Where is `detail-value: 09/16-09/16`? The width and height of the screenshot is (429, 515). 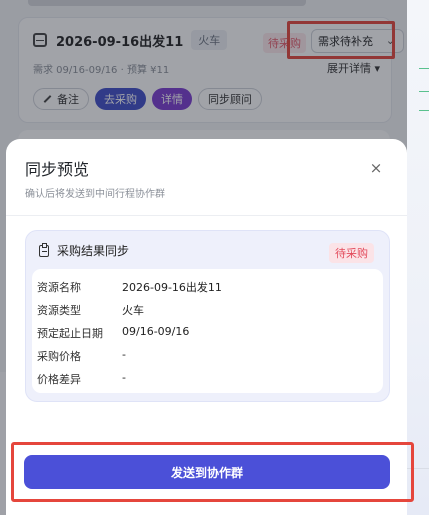 detail-value: 09/16-09/16 is located at coordinates (156, 331).